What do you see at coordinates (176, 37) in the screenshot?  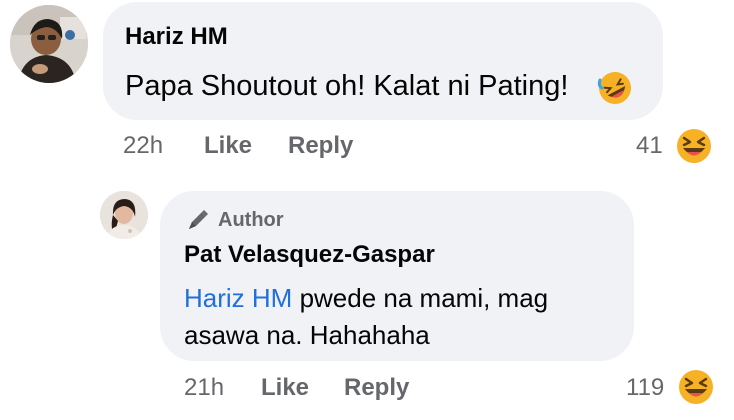 I see `comment-author-name: Hariz HM` at bounding box center [176, 37].